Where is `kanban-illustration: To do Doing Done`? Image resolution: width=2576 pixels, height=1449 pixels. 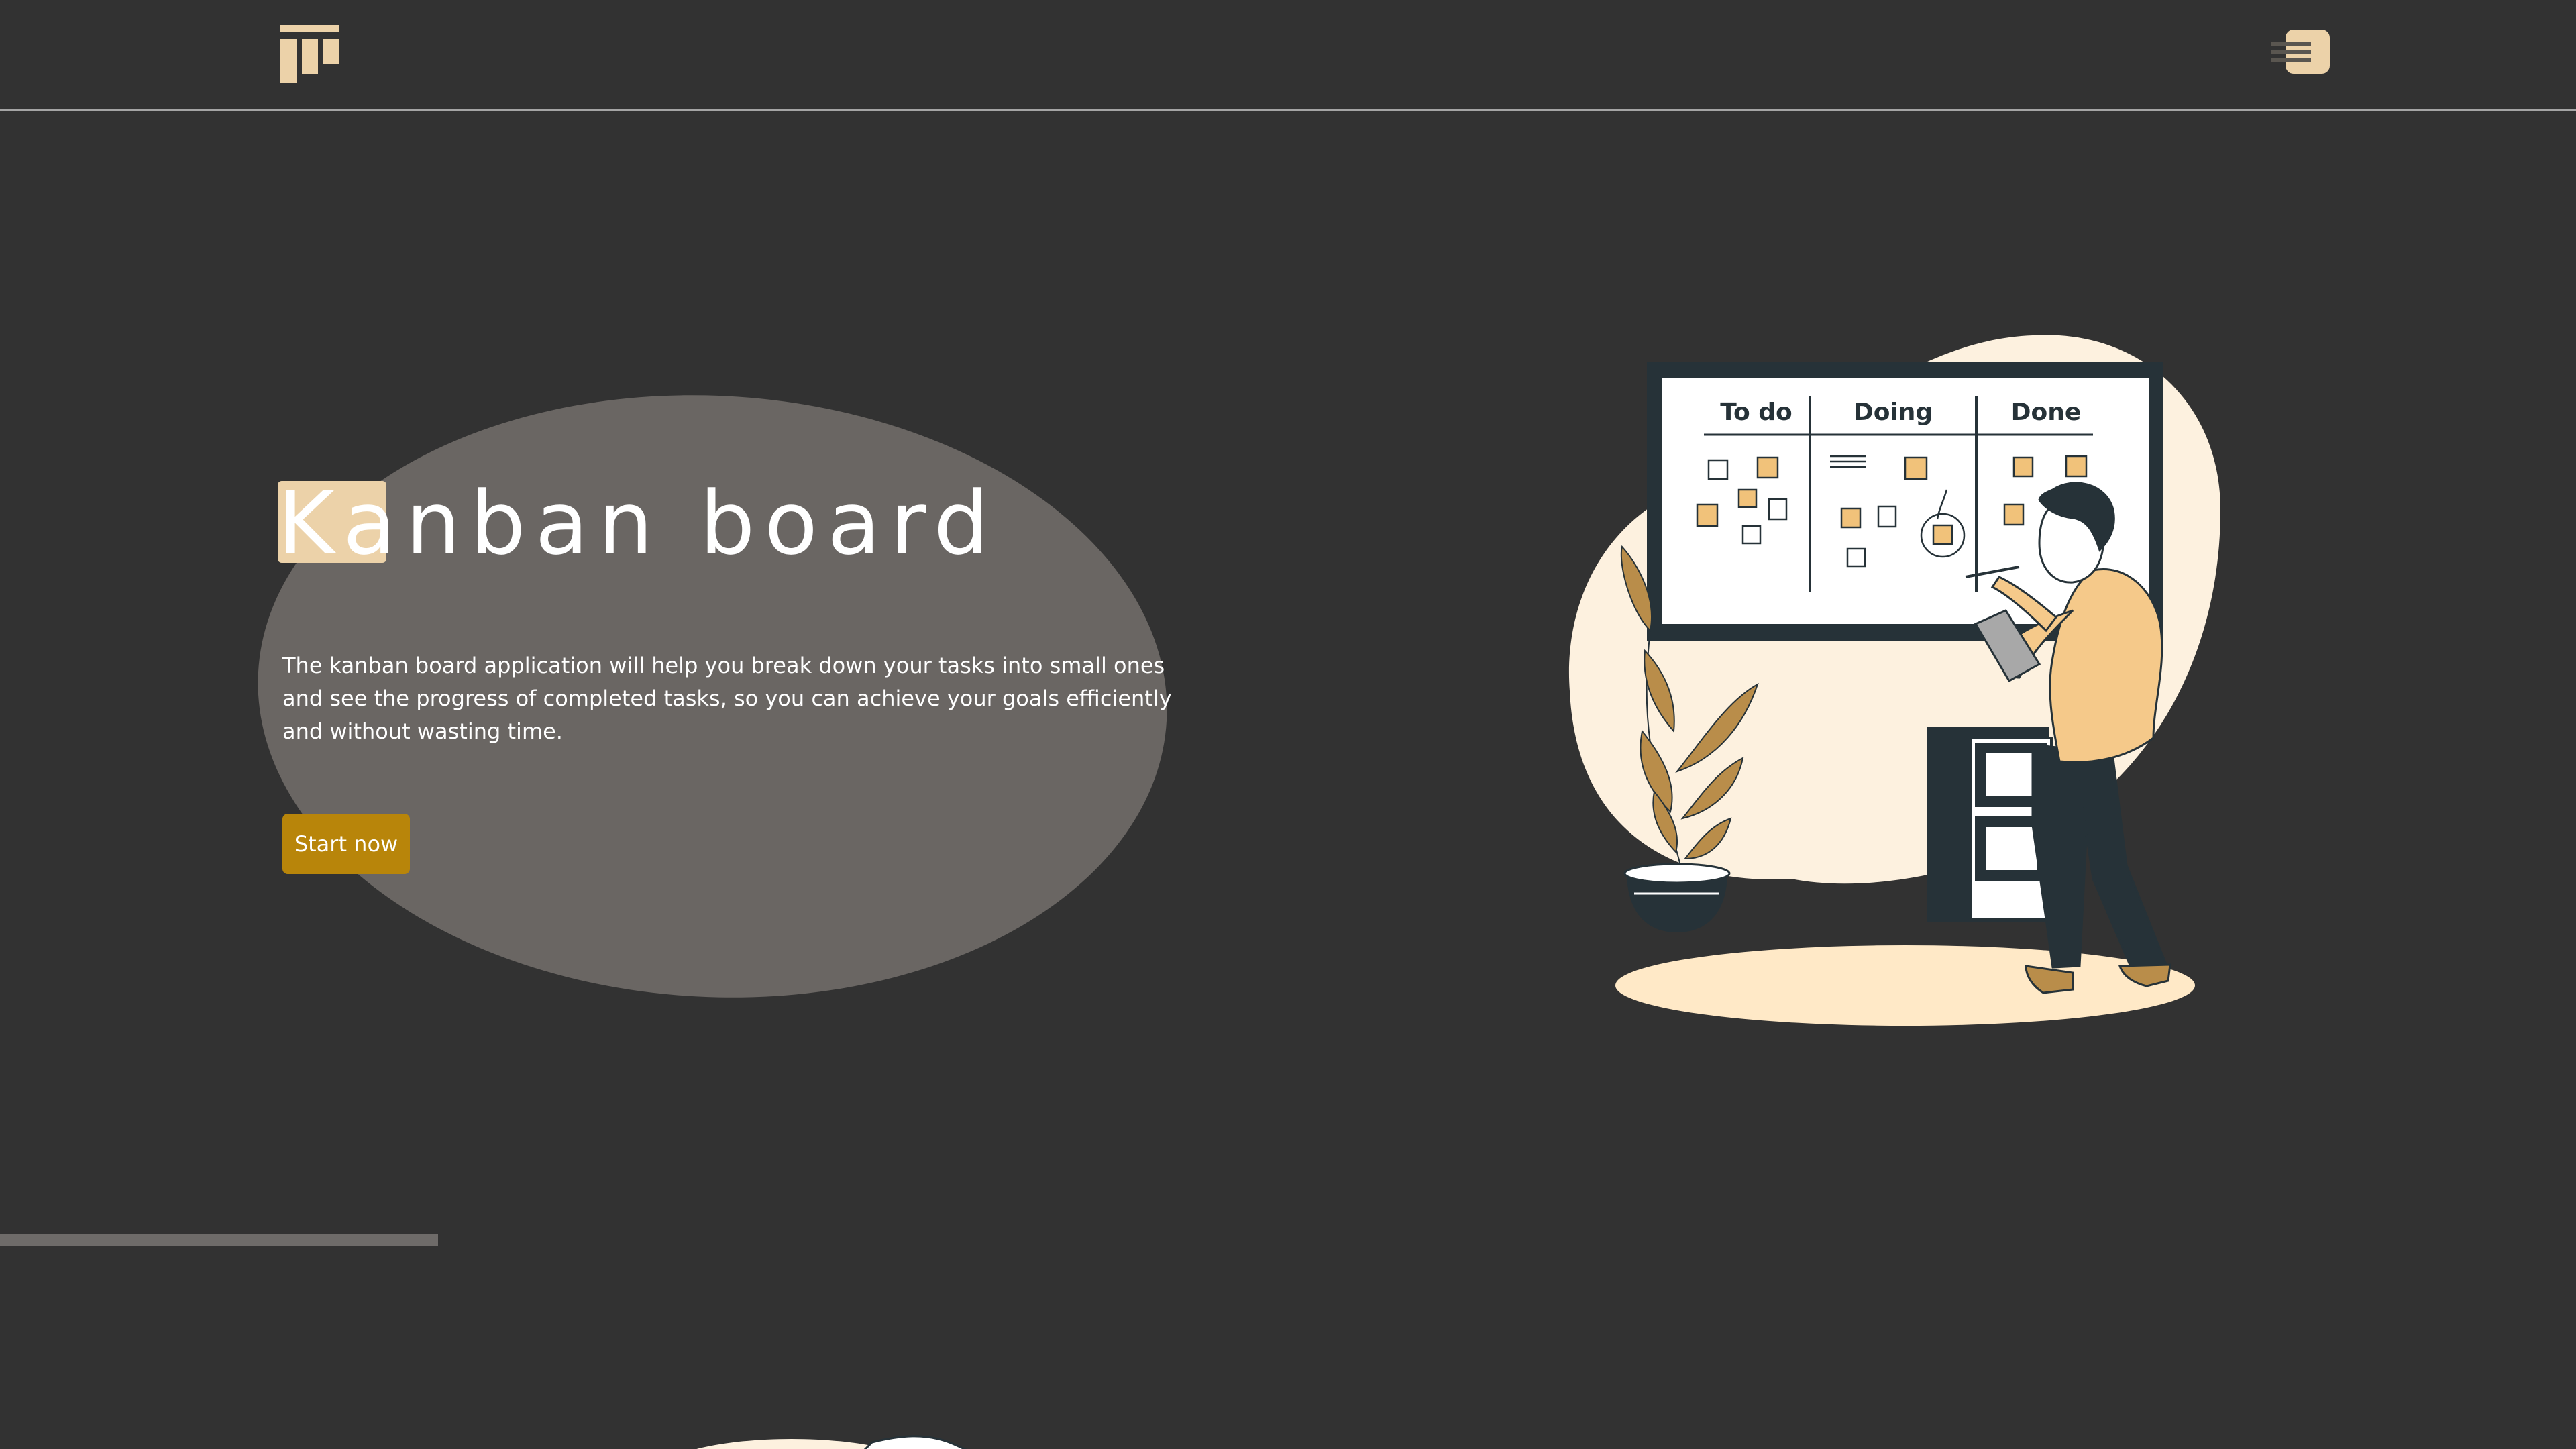
kanban-illustration: To do Doing Done is located at coordinates (1894, 680).